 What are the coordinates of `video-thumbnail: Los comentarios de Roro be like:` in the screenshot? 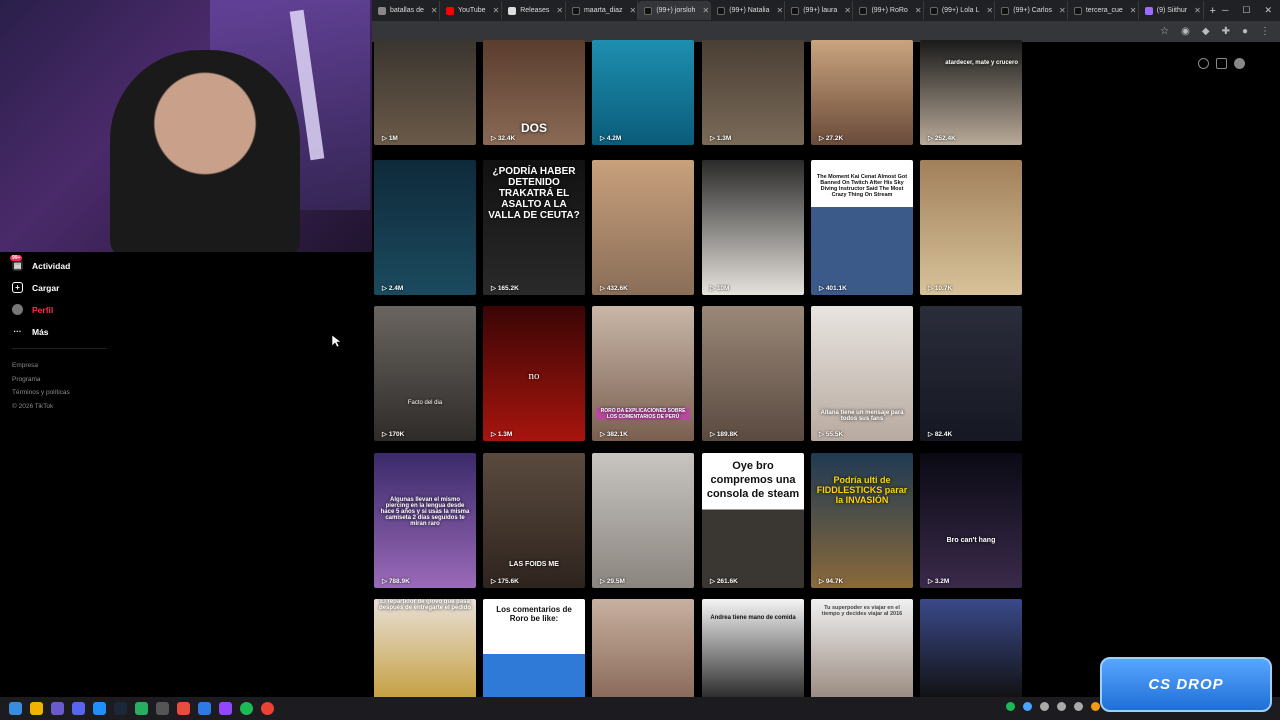 It's located at (534, 649).